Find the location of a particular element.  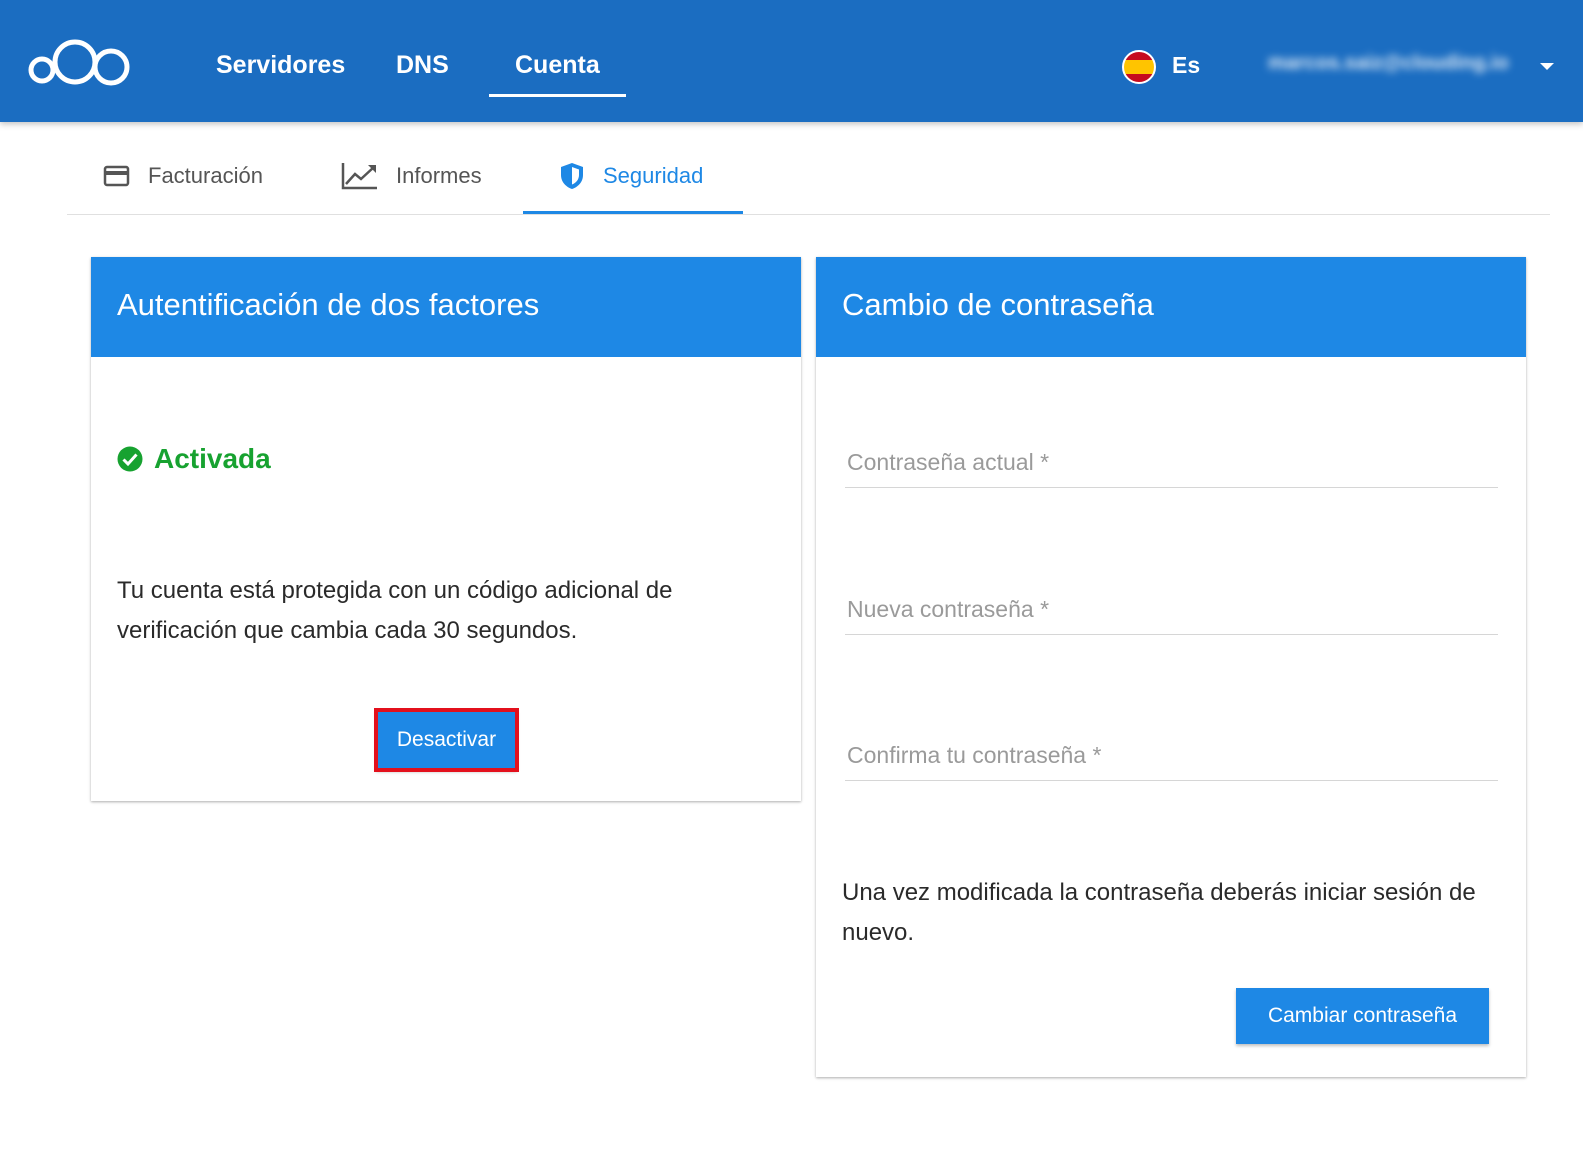

tabs-divider is located at coordinates (808, 214).